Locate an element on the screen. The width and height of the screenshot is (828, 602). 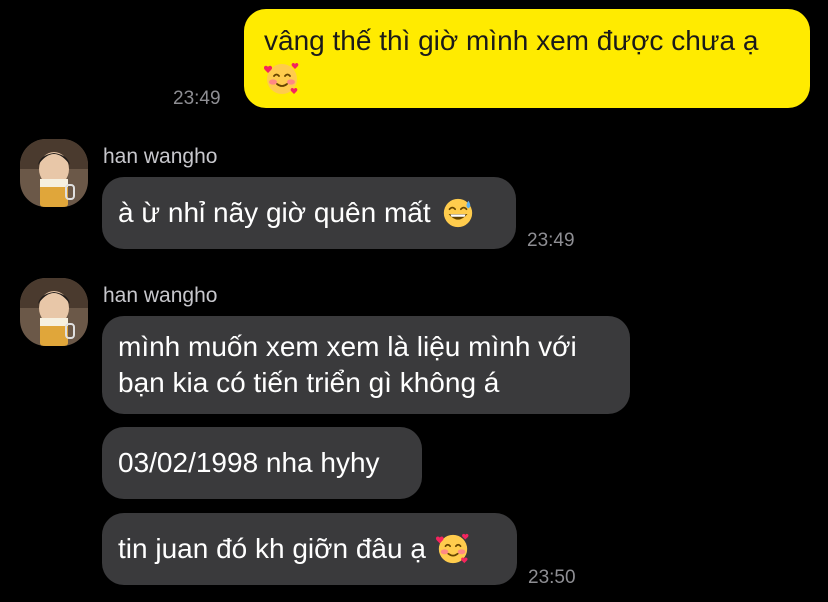
incoming-message-bubble: tin juan đó kh giỡn đâu ạ is located at coordinates (309, 549).